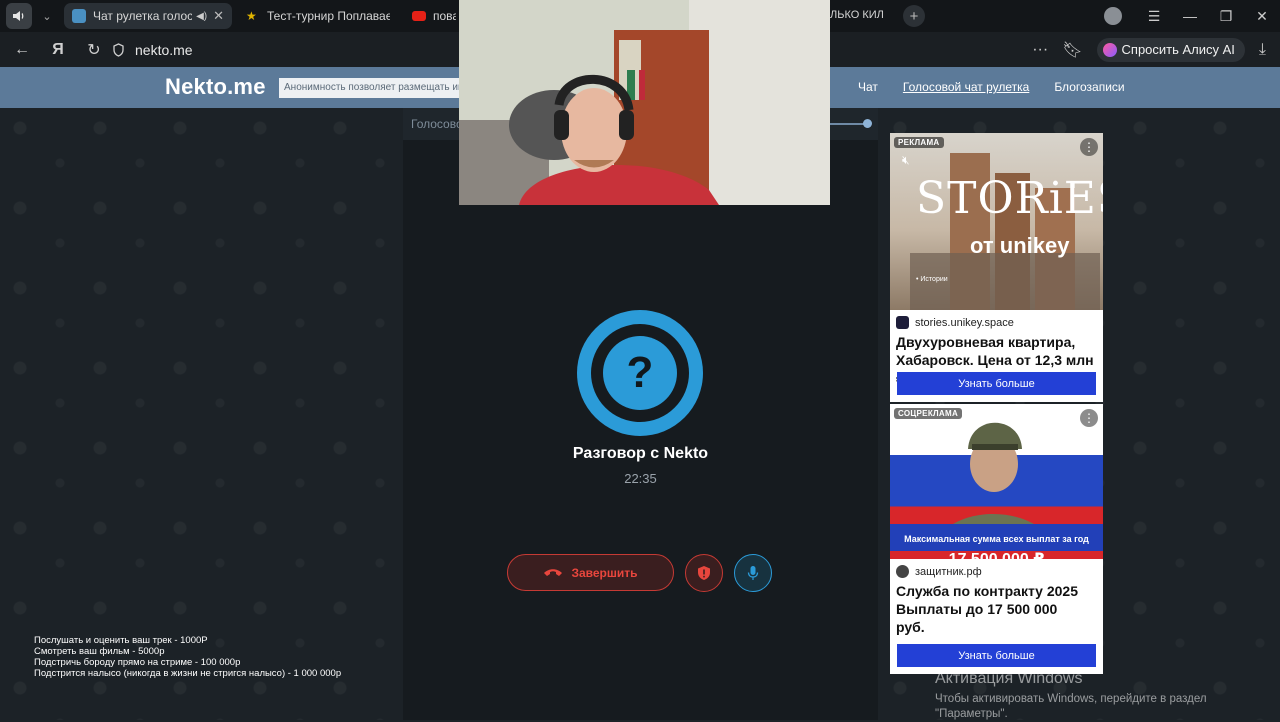 The width and height of the screenshot is (1280, 722). Describe the element at coordinates (932, 279) in the screenshot. I see `ad-image-caption: • Истории` at that location.